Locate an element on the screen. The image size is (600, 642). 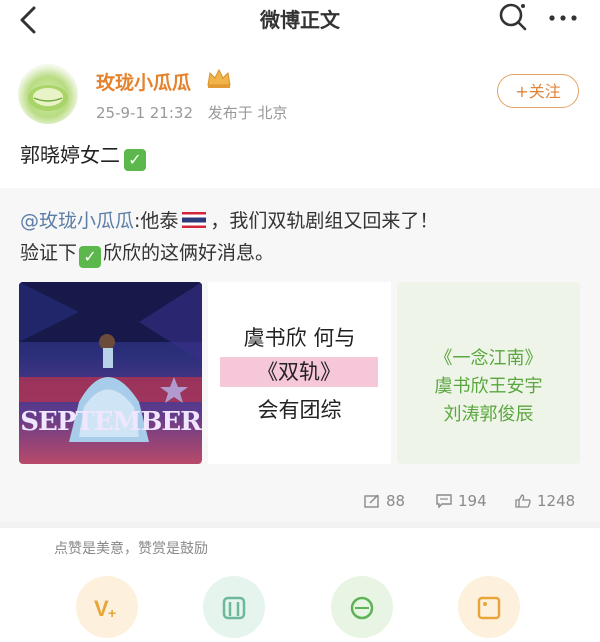
post-time: 25-9-1 21:32 is located at coordinates (144, 113).